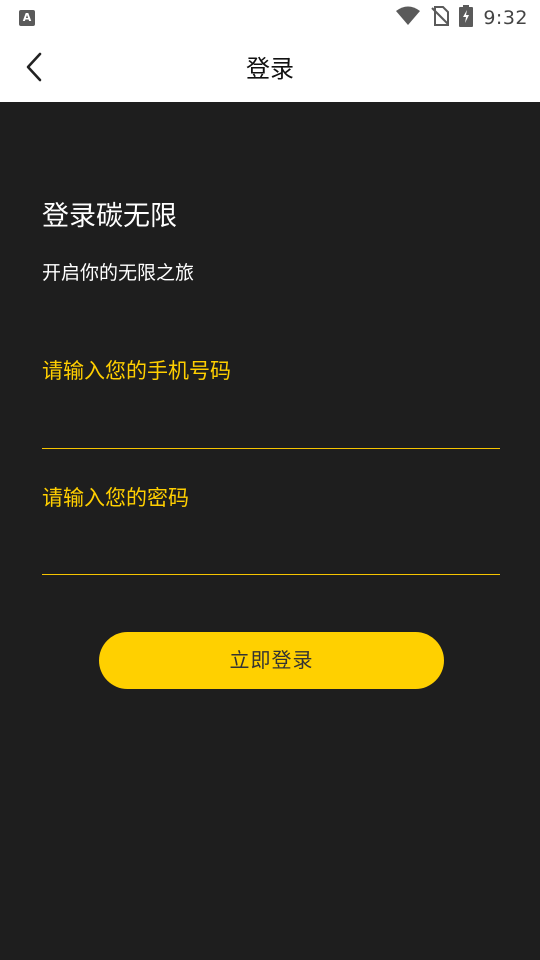  Describe the element at coordinates (271, 660) in the screenshot. I see `login-button: 立即登录` at that location.